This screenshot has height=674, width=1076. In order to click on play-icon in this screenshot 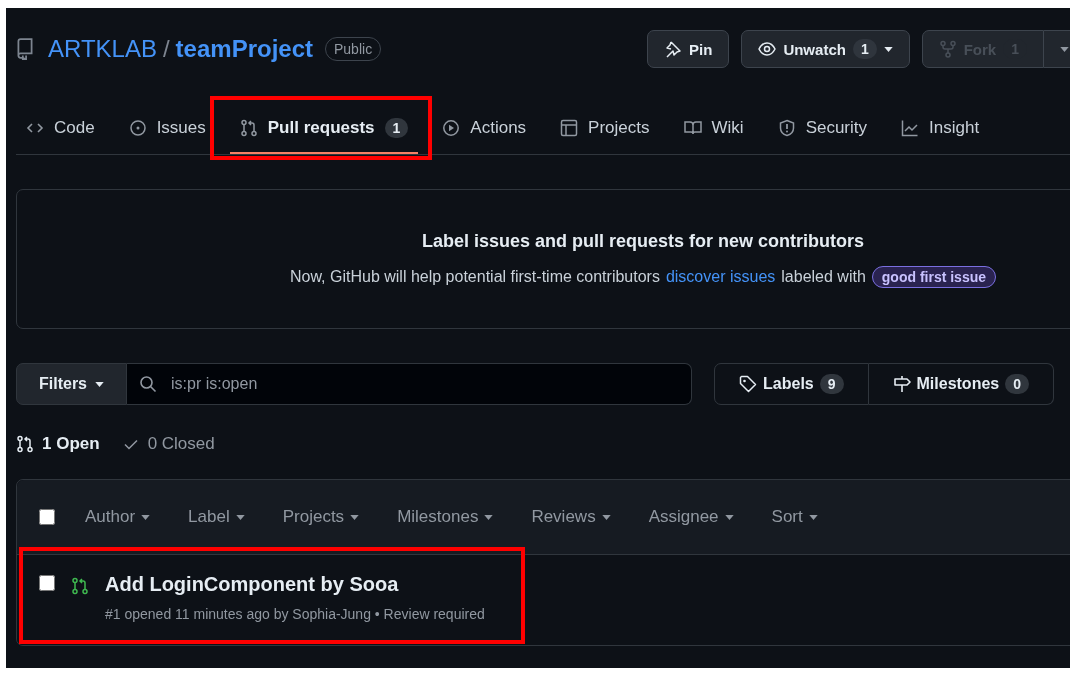, I will do `click(451, 128)`.